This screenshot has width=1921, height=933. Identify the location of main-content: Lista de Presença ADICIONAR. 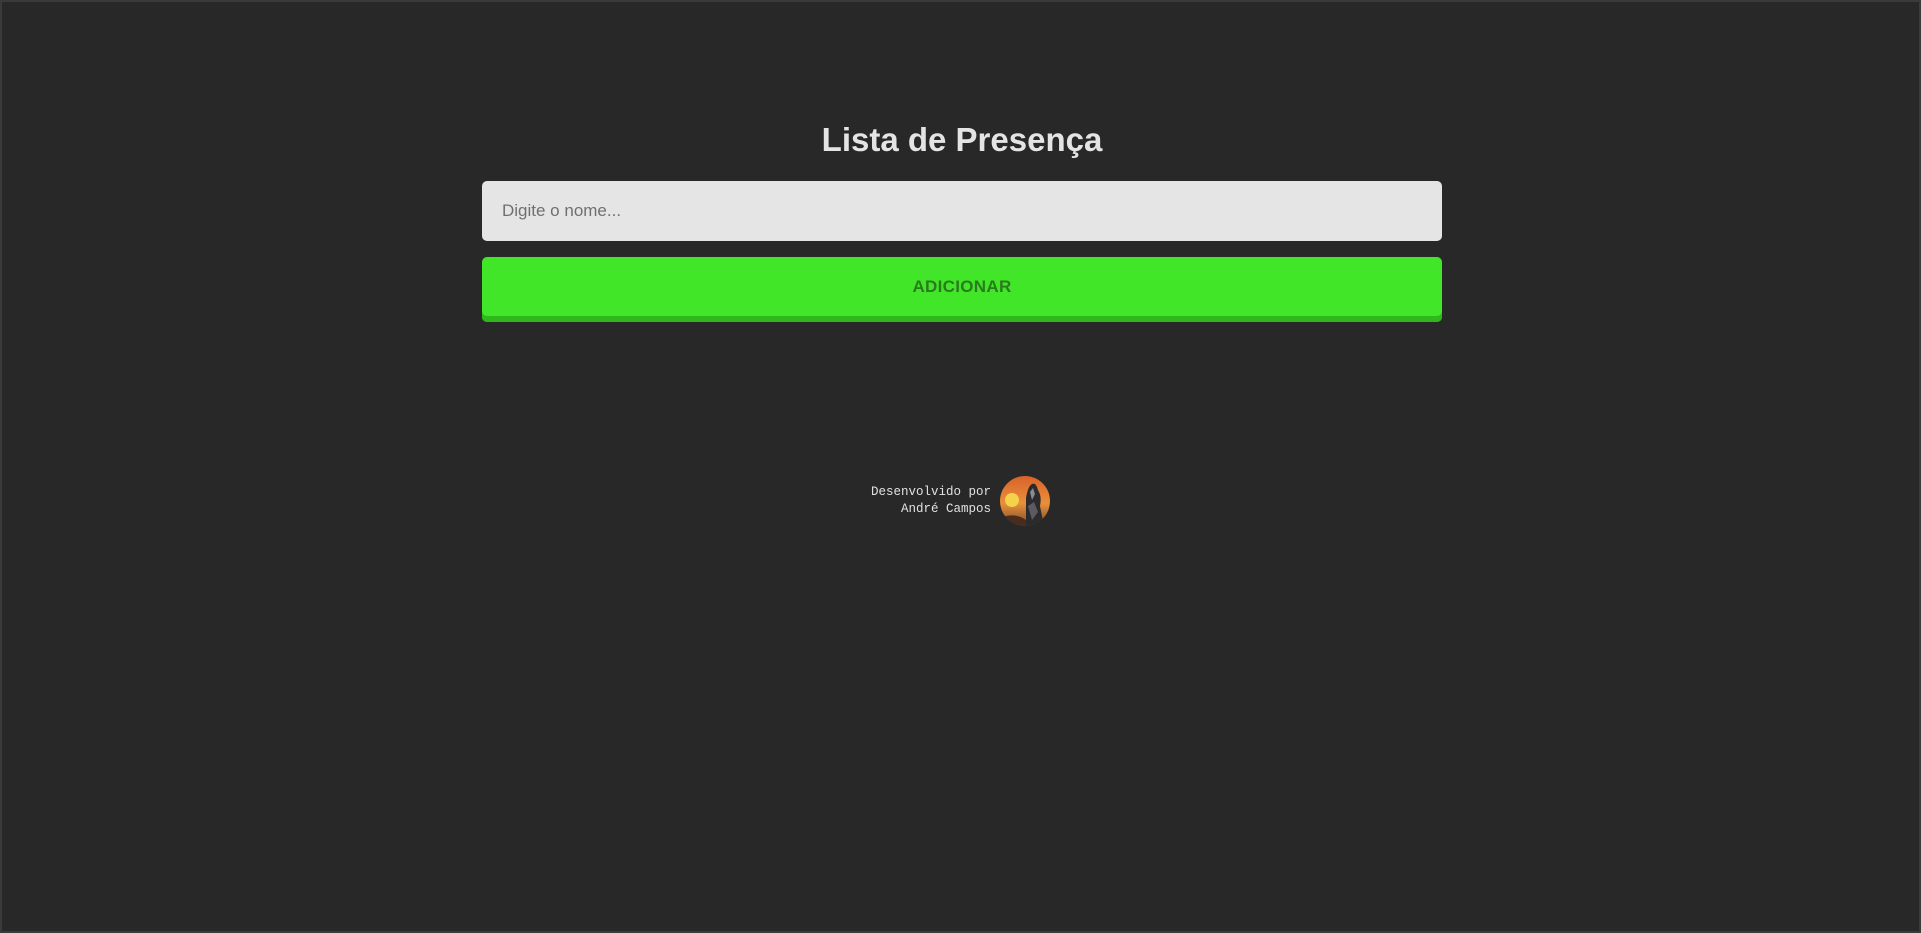
(962, 212).